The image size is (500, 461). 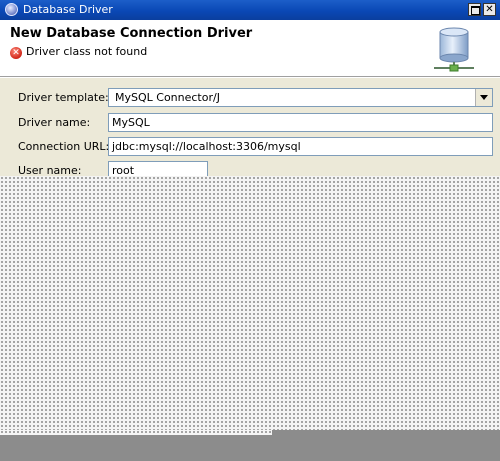 What do you see at coordinates (300, 146) in the screenshot?
I see `connection-url-field: jdbc:mysql://localhost:3306/mysql` at bounding box center [300, 146].